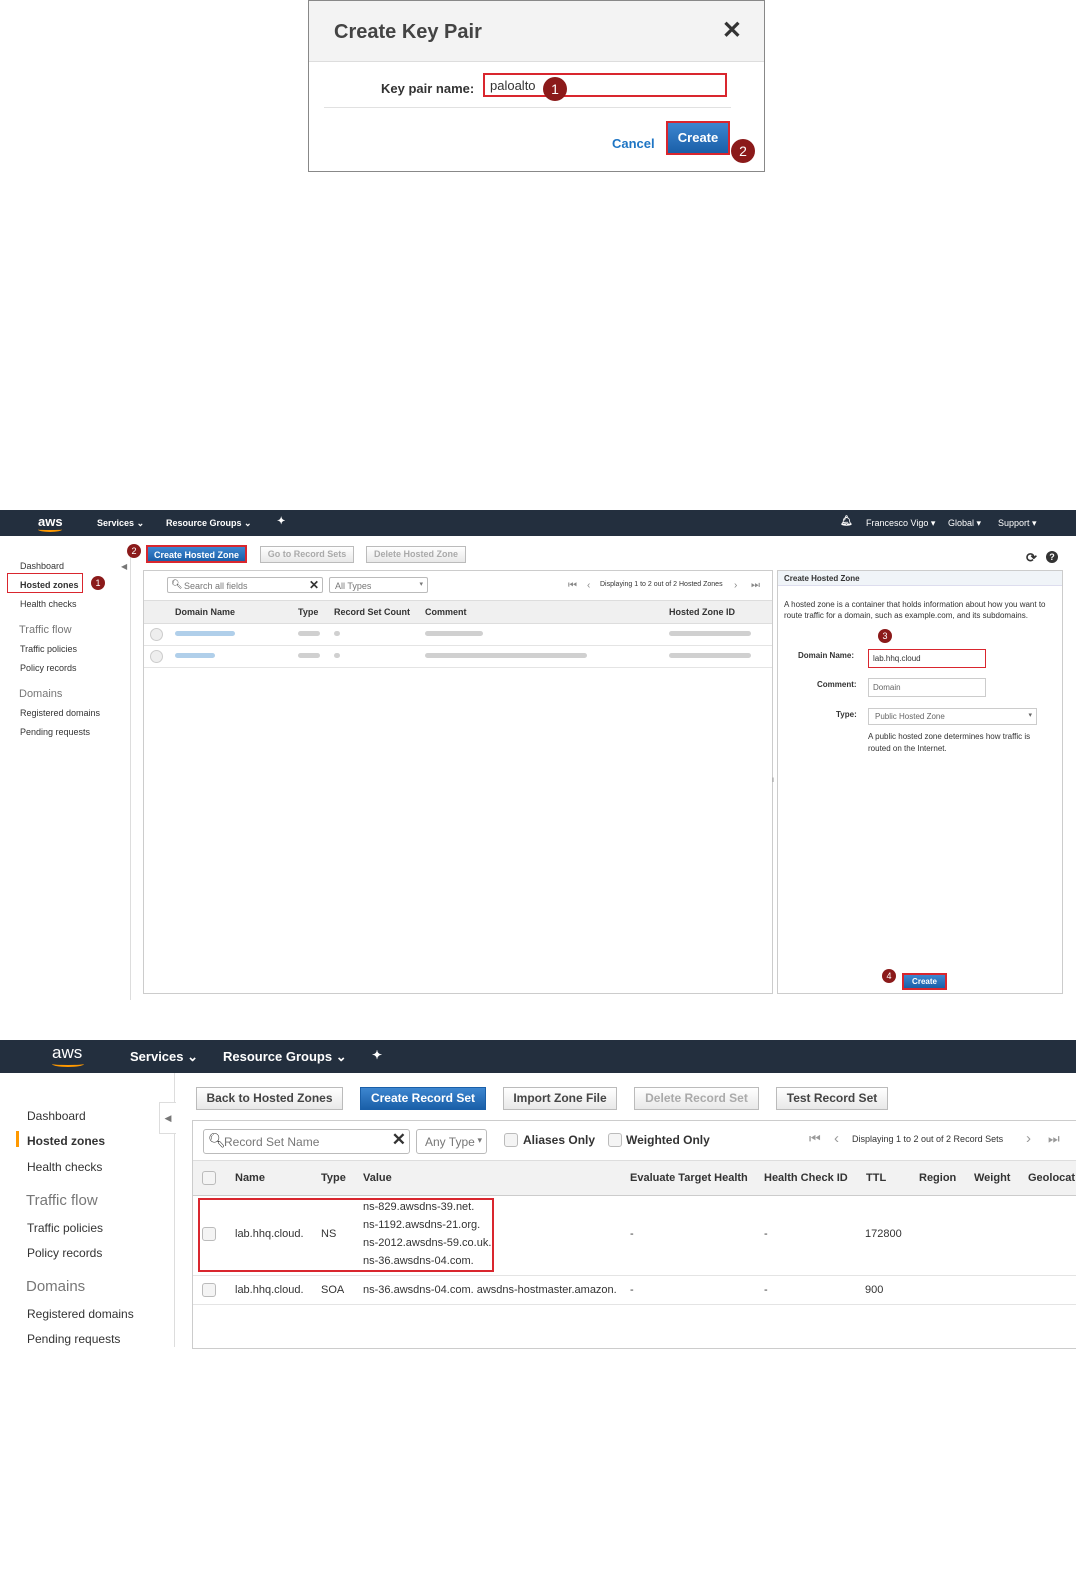 The height and width of the screenshot is (1570, 1076). Describe the element at coordinates (309, 633) in the screenshot. I see `redacted-type` at that location.